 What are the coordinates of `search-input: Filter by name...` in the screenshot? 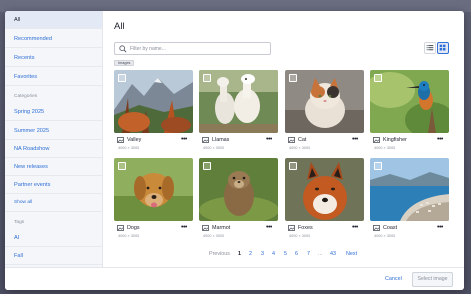 It's located at (192, 48).